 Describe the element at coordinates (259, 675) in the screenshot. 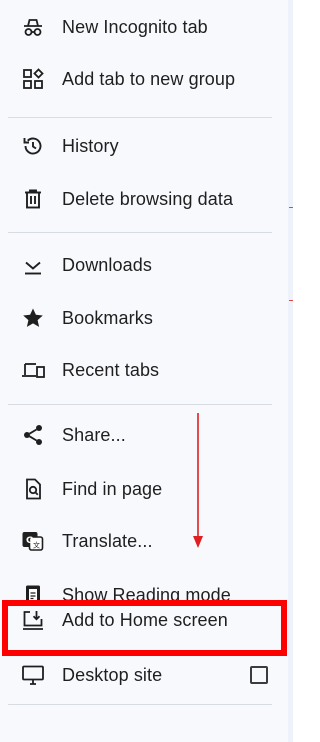

I see `desktop-site-checkbox` at that location.